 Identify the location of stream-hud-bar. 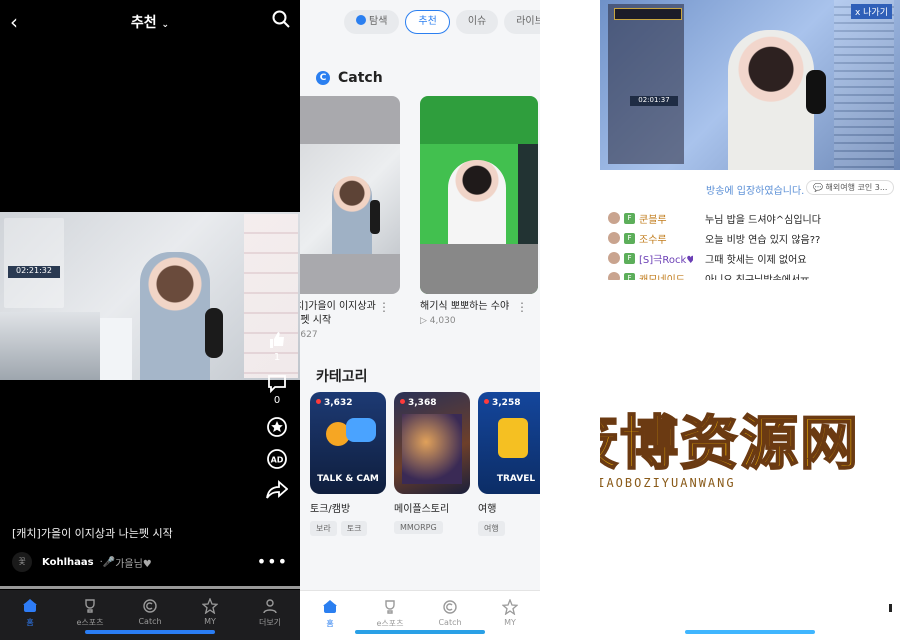
(648, 14).